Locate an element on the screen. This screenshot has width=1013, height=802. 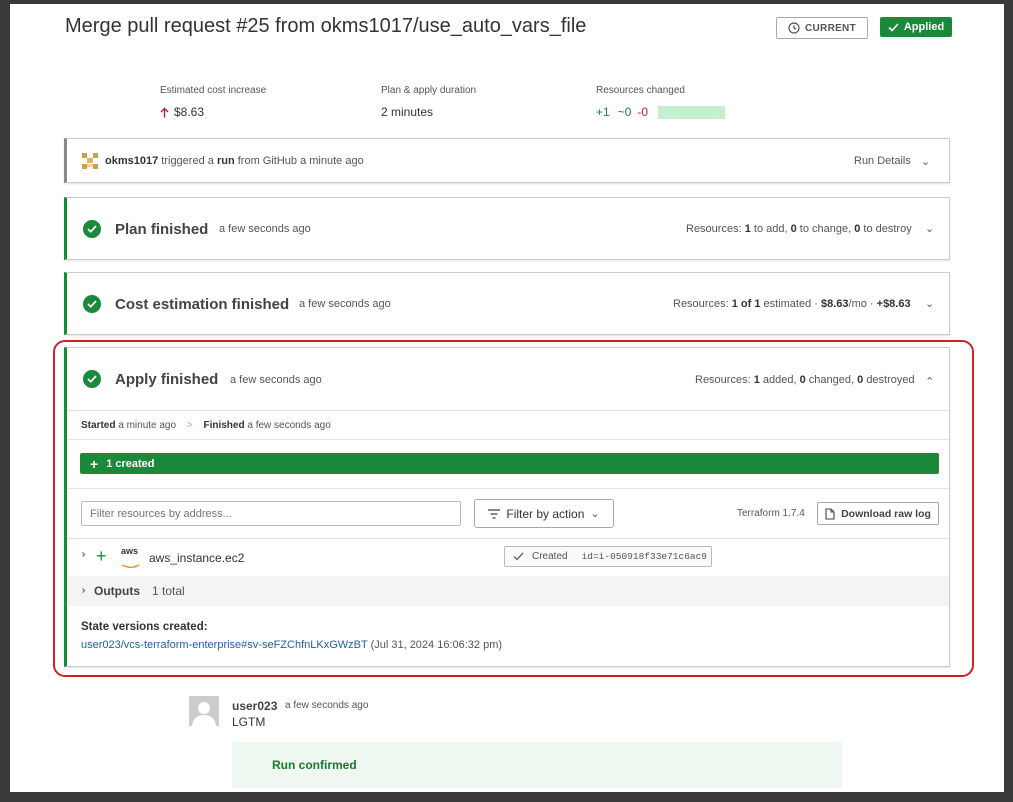
trigger-run-link: run is located at coordinates (226, 161).